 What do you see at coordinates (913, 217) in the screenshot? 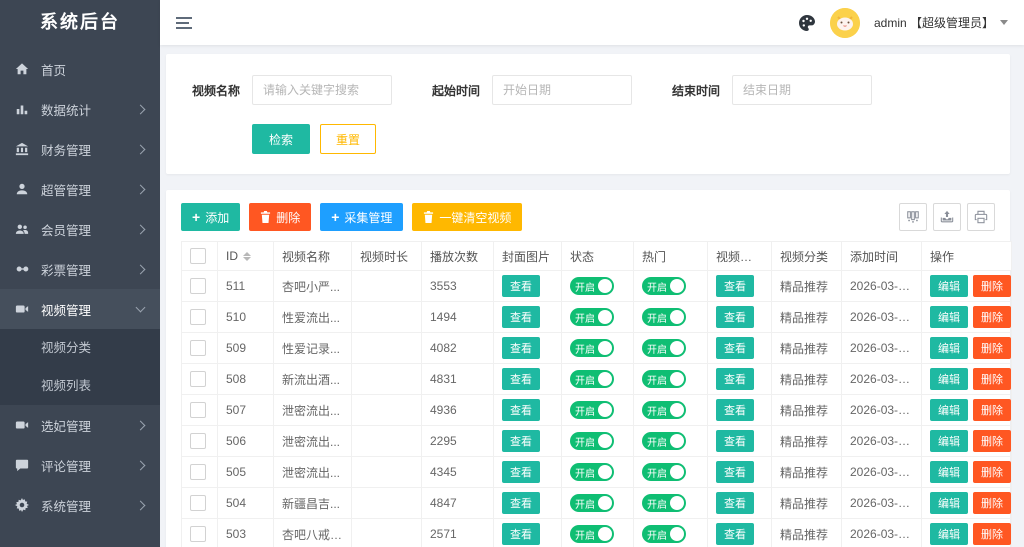
I see `filter-columns-icon` at bounding box center [913, 217].